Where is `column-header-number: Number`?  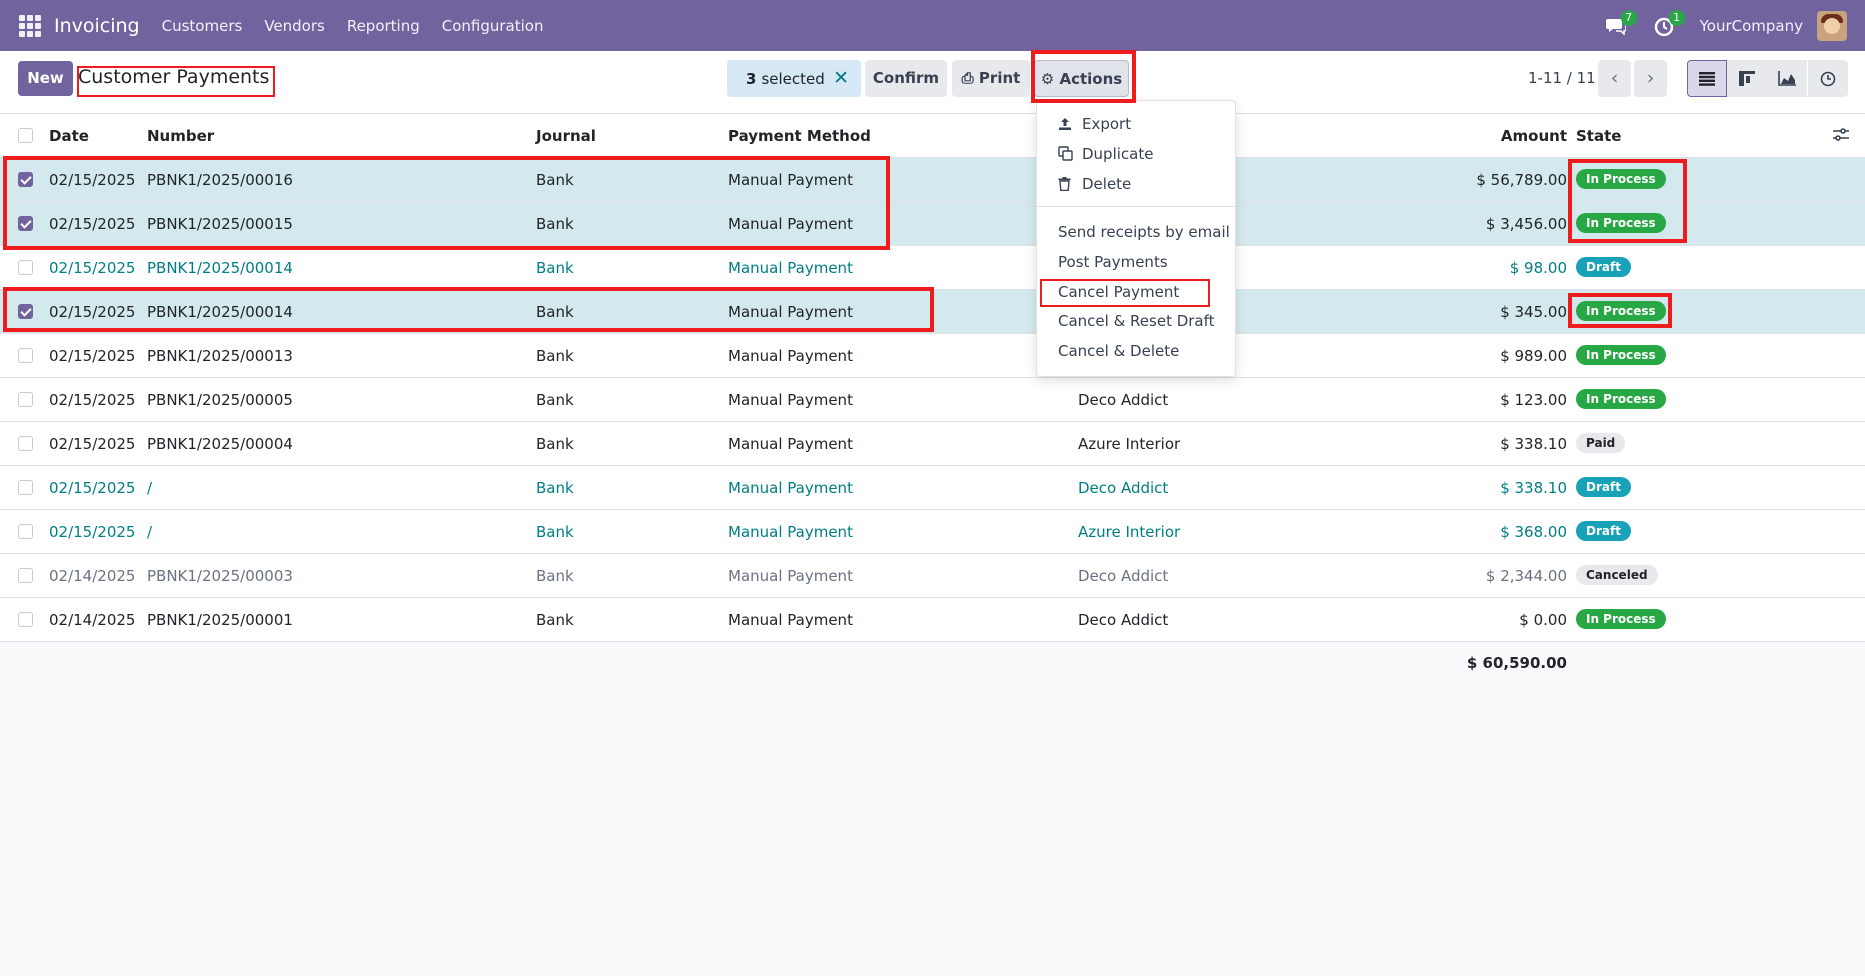
column-header-number: Number is located at coordinates (180, 136).